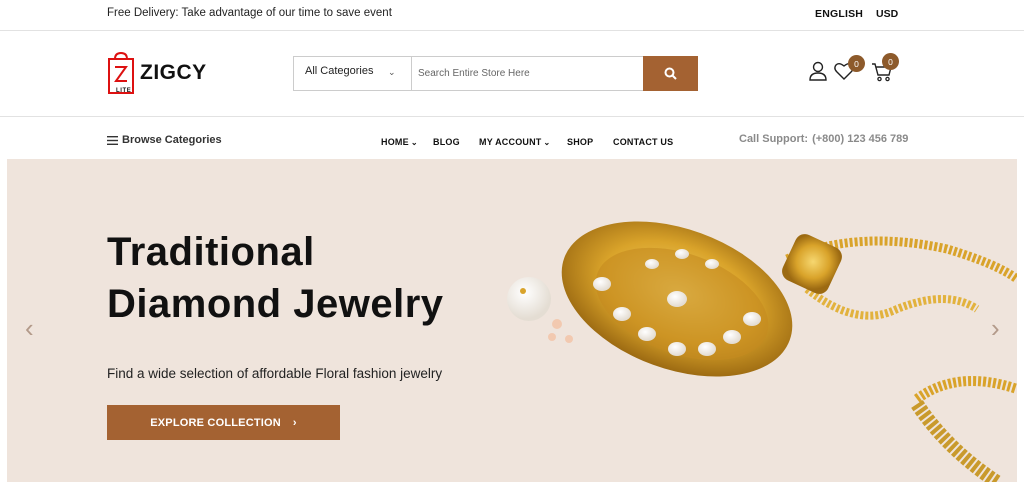  Describe the element at coordinates (275, 304) in the screenshot. I see `hero-title-line2: Diamond Jewelry` at that location.